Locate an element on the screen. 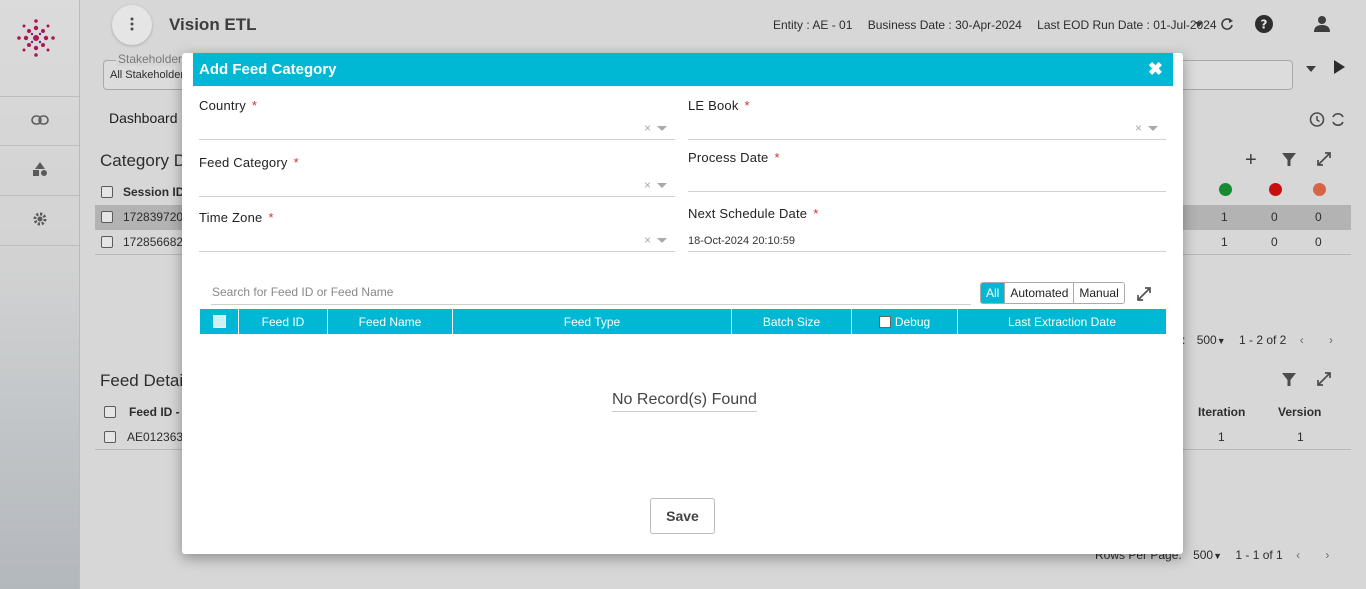 The image size is (1366, 589). filter-manual-button: Manual is located at coordinates (1098, 293).